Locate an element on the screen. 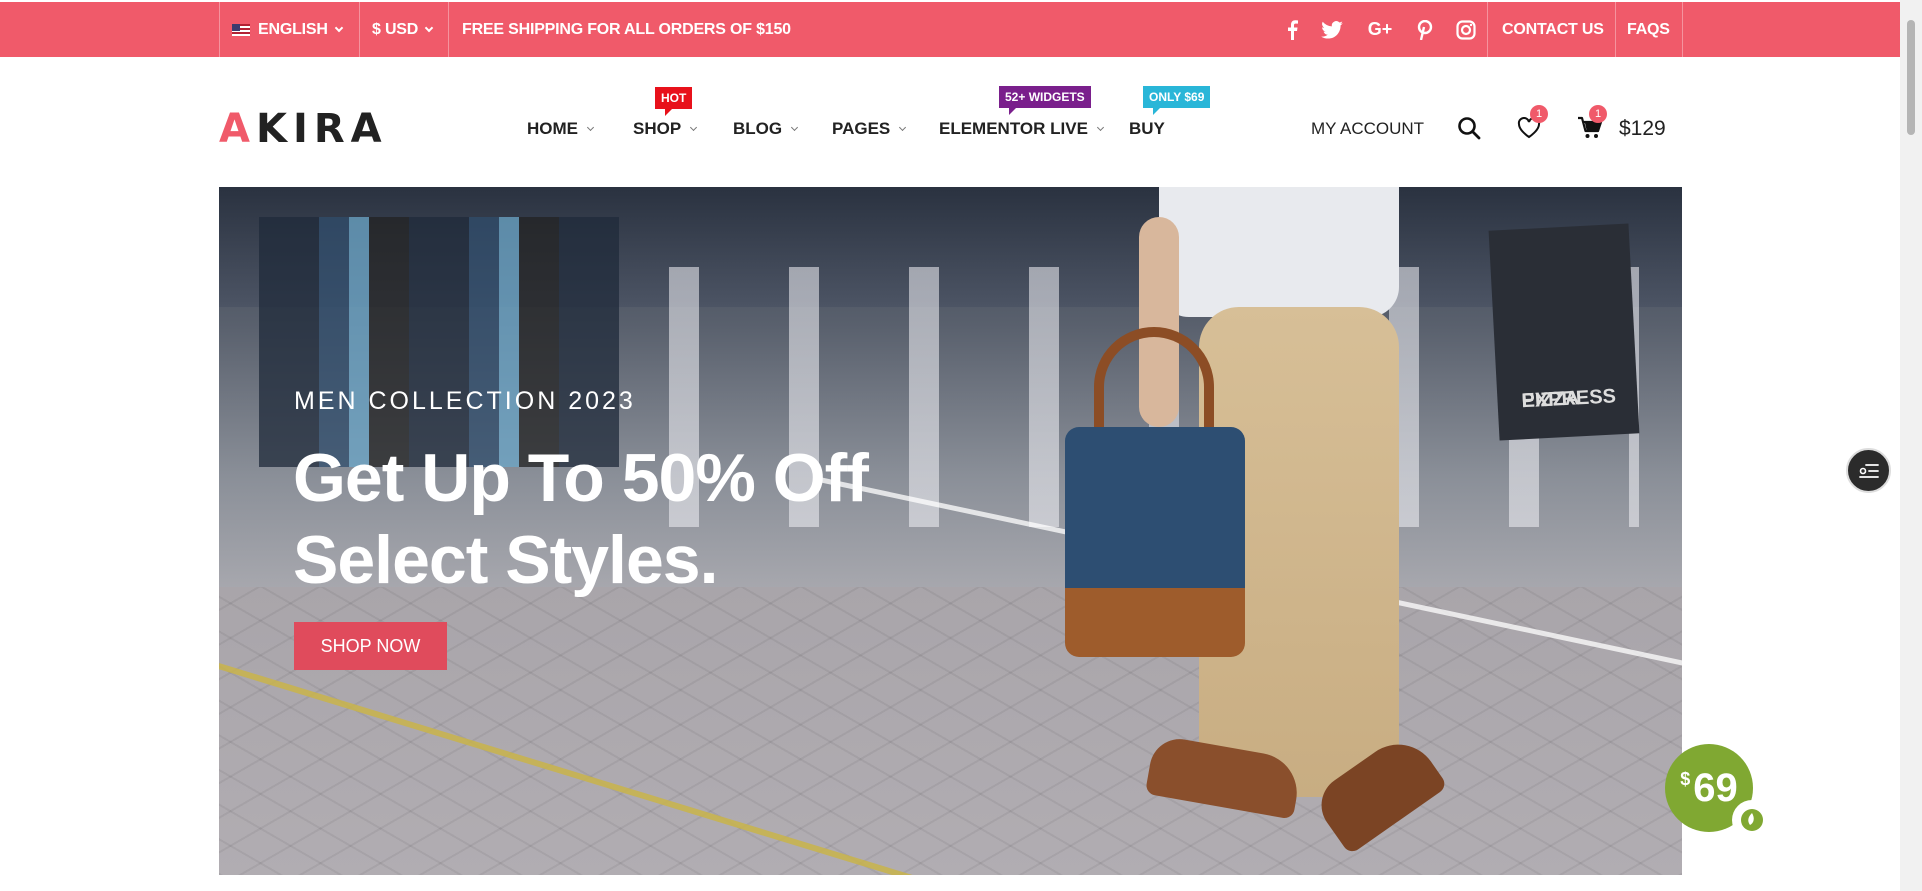  price-value: 69 is located at coordinates (1715, 787).